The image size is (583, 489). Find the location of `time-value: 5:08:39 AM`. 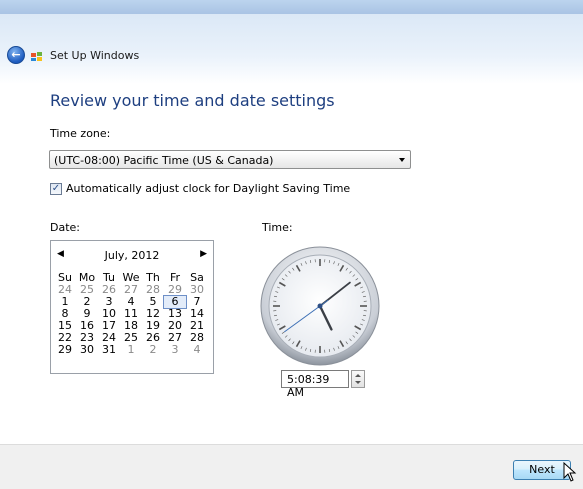

time-value: 5:08:39 AM is located at coordinates (317, 386).